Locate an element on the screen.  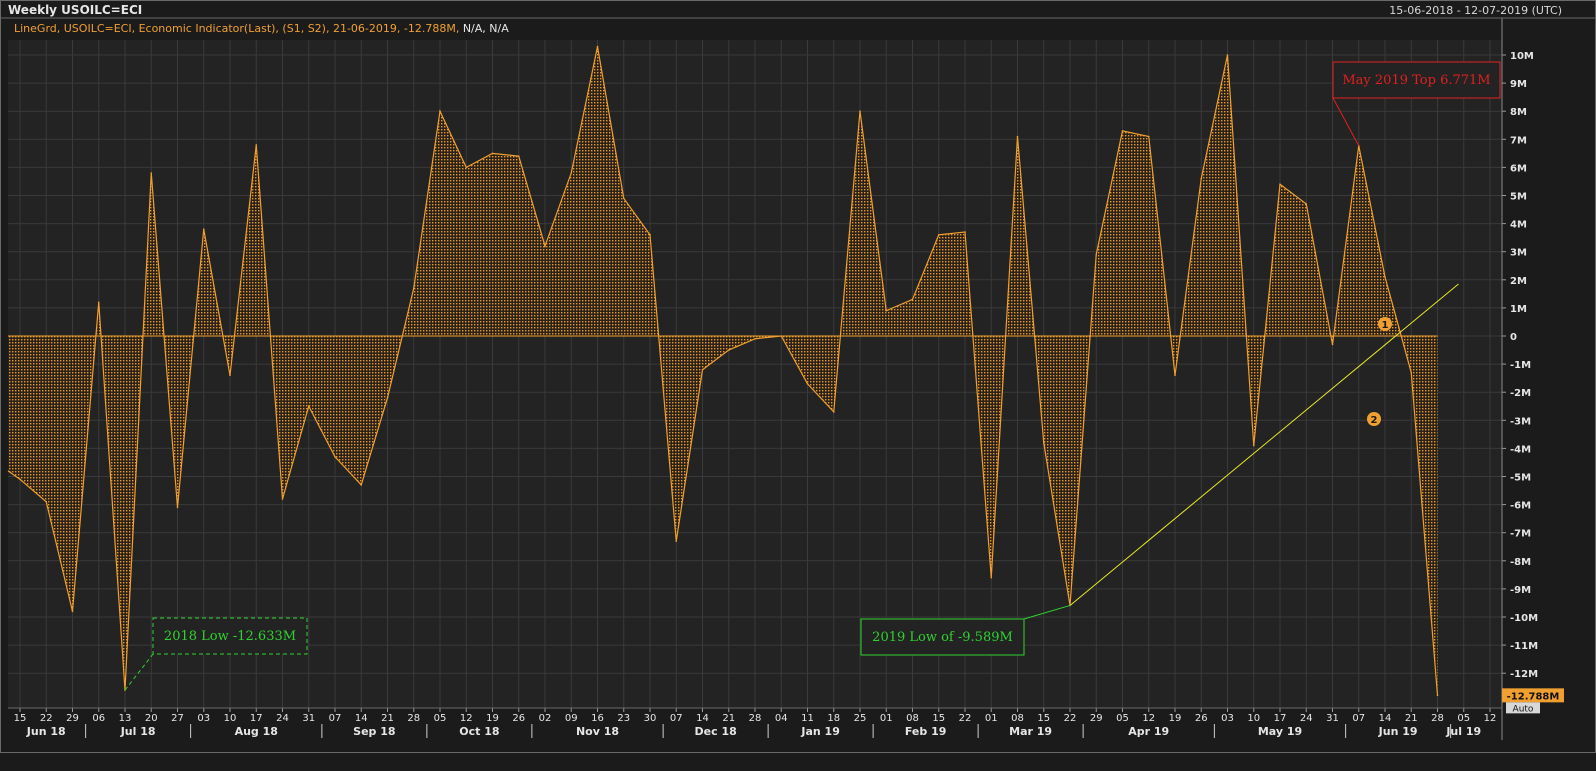
x-tick-label: 13 is located at coordinates (125, 718).